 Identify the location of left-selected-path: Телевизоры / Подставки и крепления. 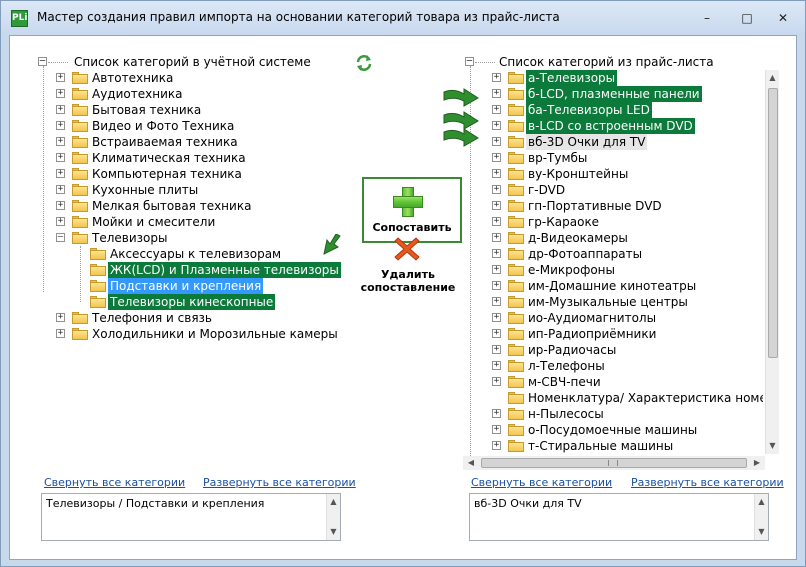
(155, 503).